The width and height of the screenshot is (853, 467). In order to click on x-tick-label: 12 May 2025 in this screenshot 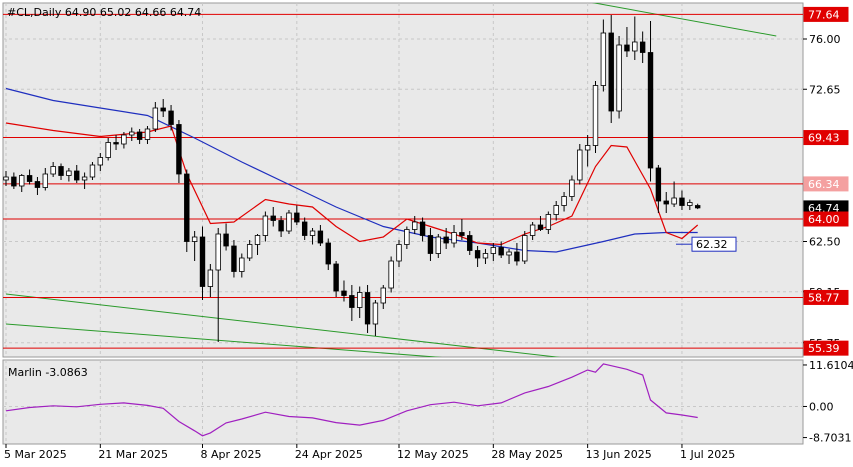, I will do `click(433, 454)`.